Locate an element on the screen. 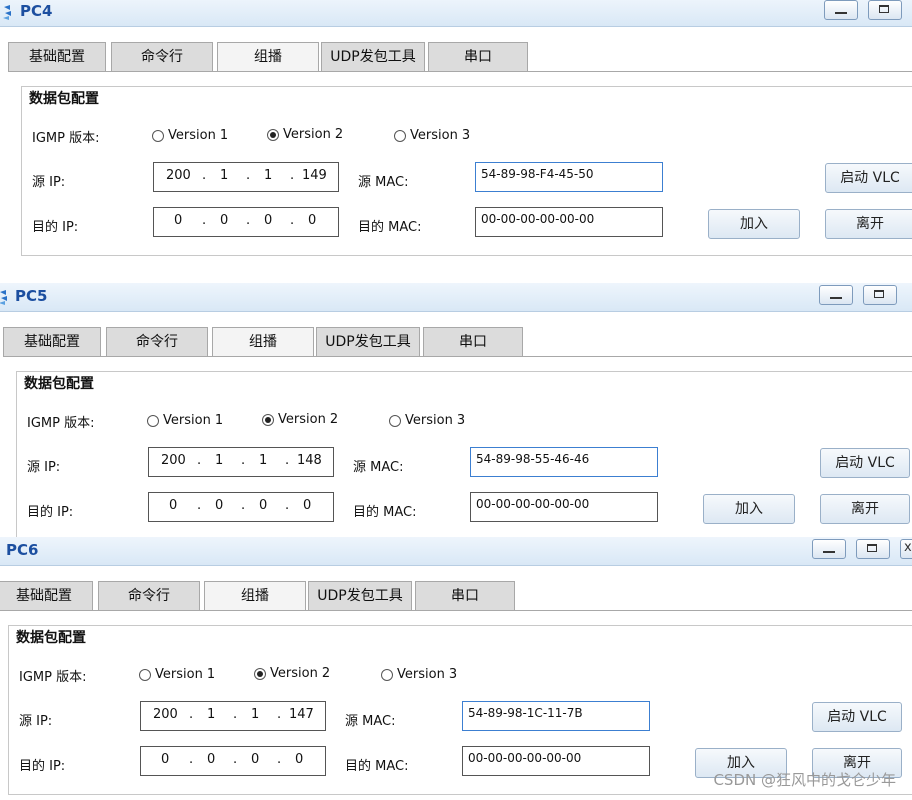 This screenshot has width=912, height=800. maximize-icon is located at coordinates (872, 548).